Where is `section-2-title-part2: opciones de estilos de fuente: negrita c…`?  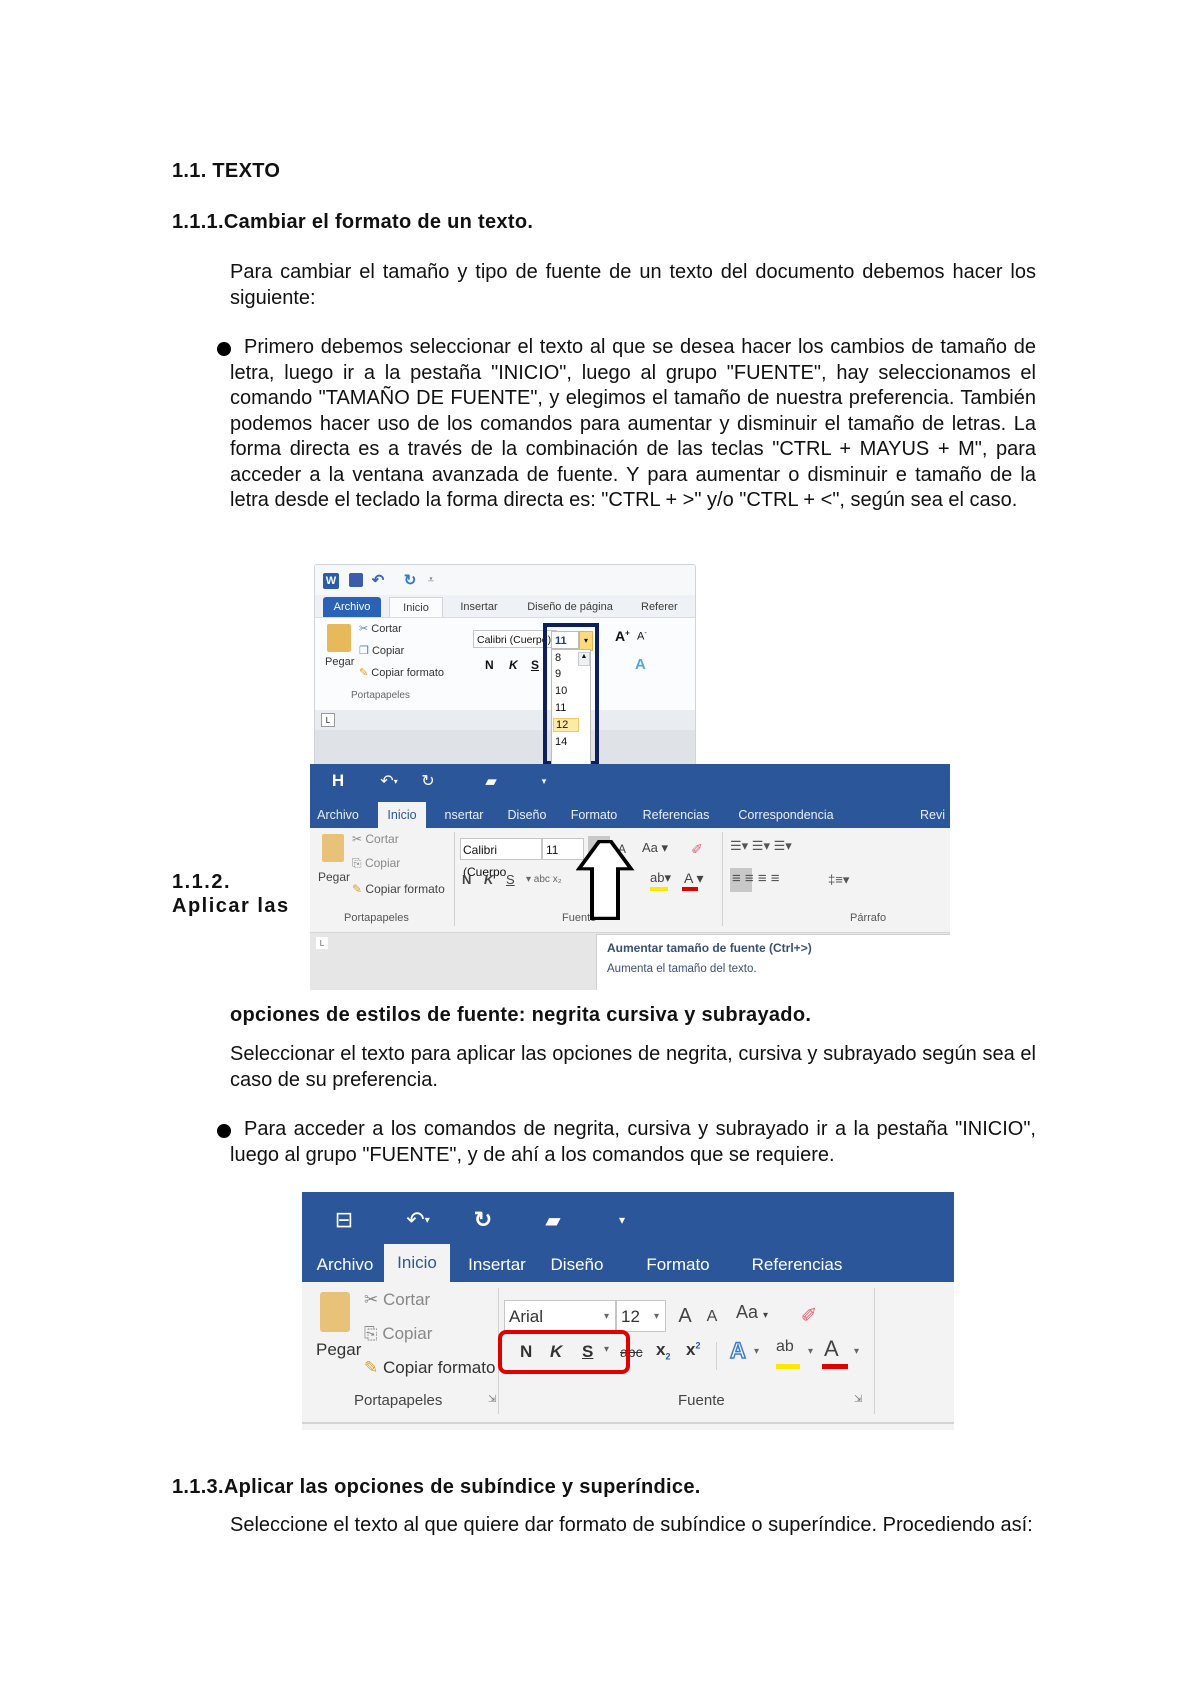
section-2-title-part2: opciones de estilos de fuente: negrita c… is located at coordinates (521, 1015).